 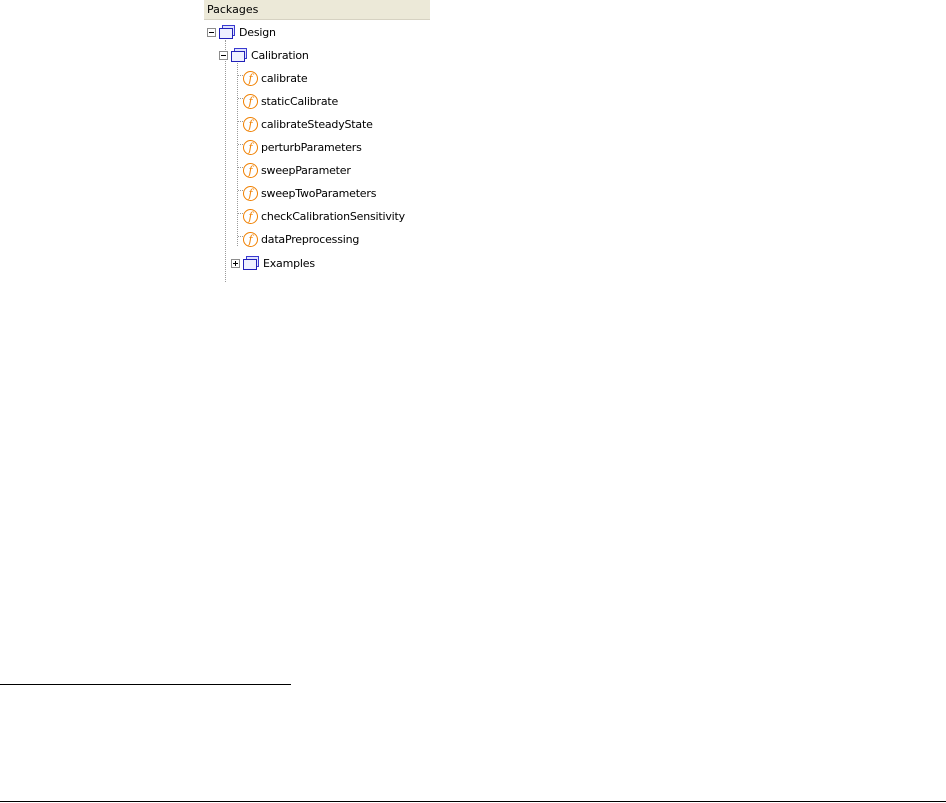 What do you see at coordinates (280, 55) in the screenshot?
I see `tree-node-label: Calibration` at bounding box center [280, 55].